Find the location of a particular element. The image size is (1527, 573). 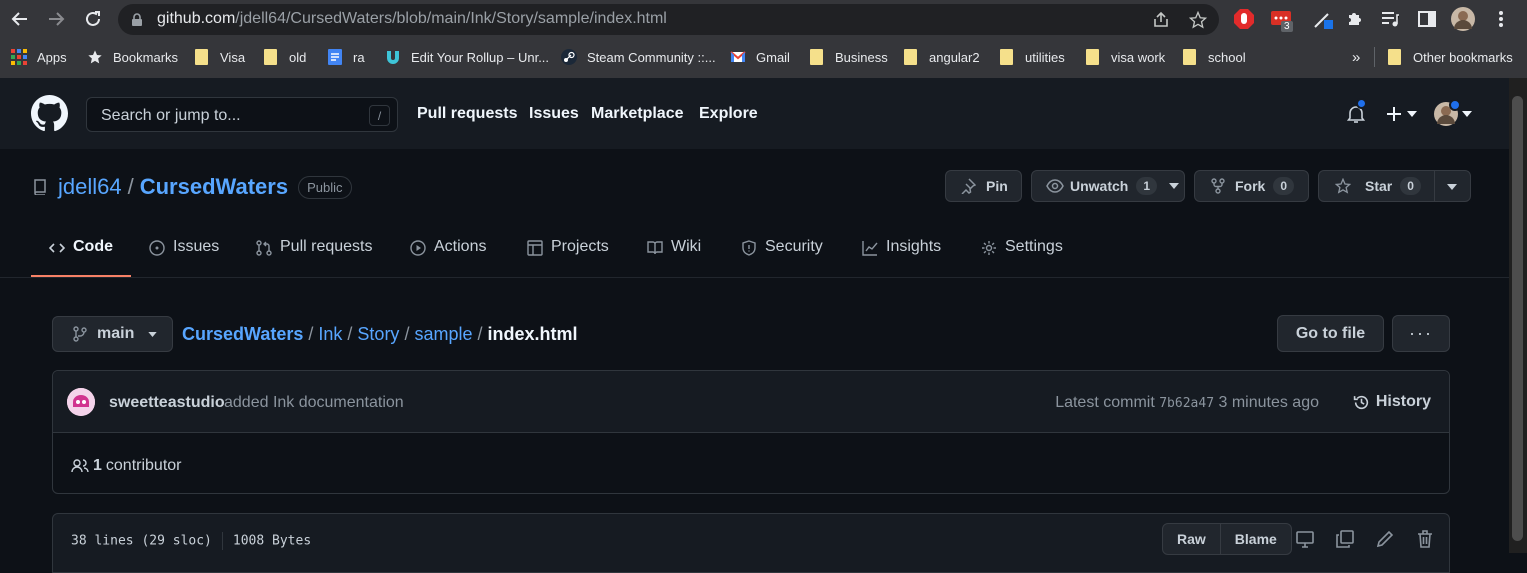

commit-sha: 7b62a47 is located at coordinates (1186, 403).